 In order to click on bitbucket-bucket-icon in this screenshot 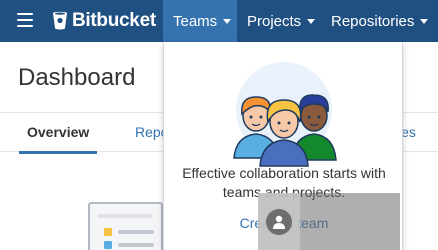, I will do `click(60, 20)`.